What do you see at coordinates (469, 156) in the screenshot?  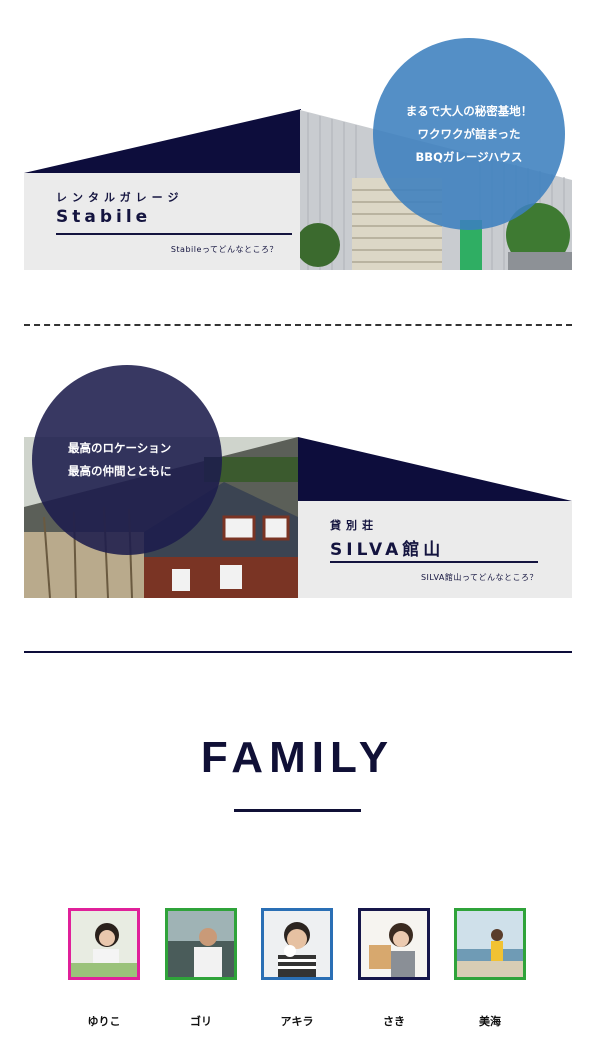 I see `stabile-catch-line-3: BBQガレージハウス` at bounding box center [469, 156].